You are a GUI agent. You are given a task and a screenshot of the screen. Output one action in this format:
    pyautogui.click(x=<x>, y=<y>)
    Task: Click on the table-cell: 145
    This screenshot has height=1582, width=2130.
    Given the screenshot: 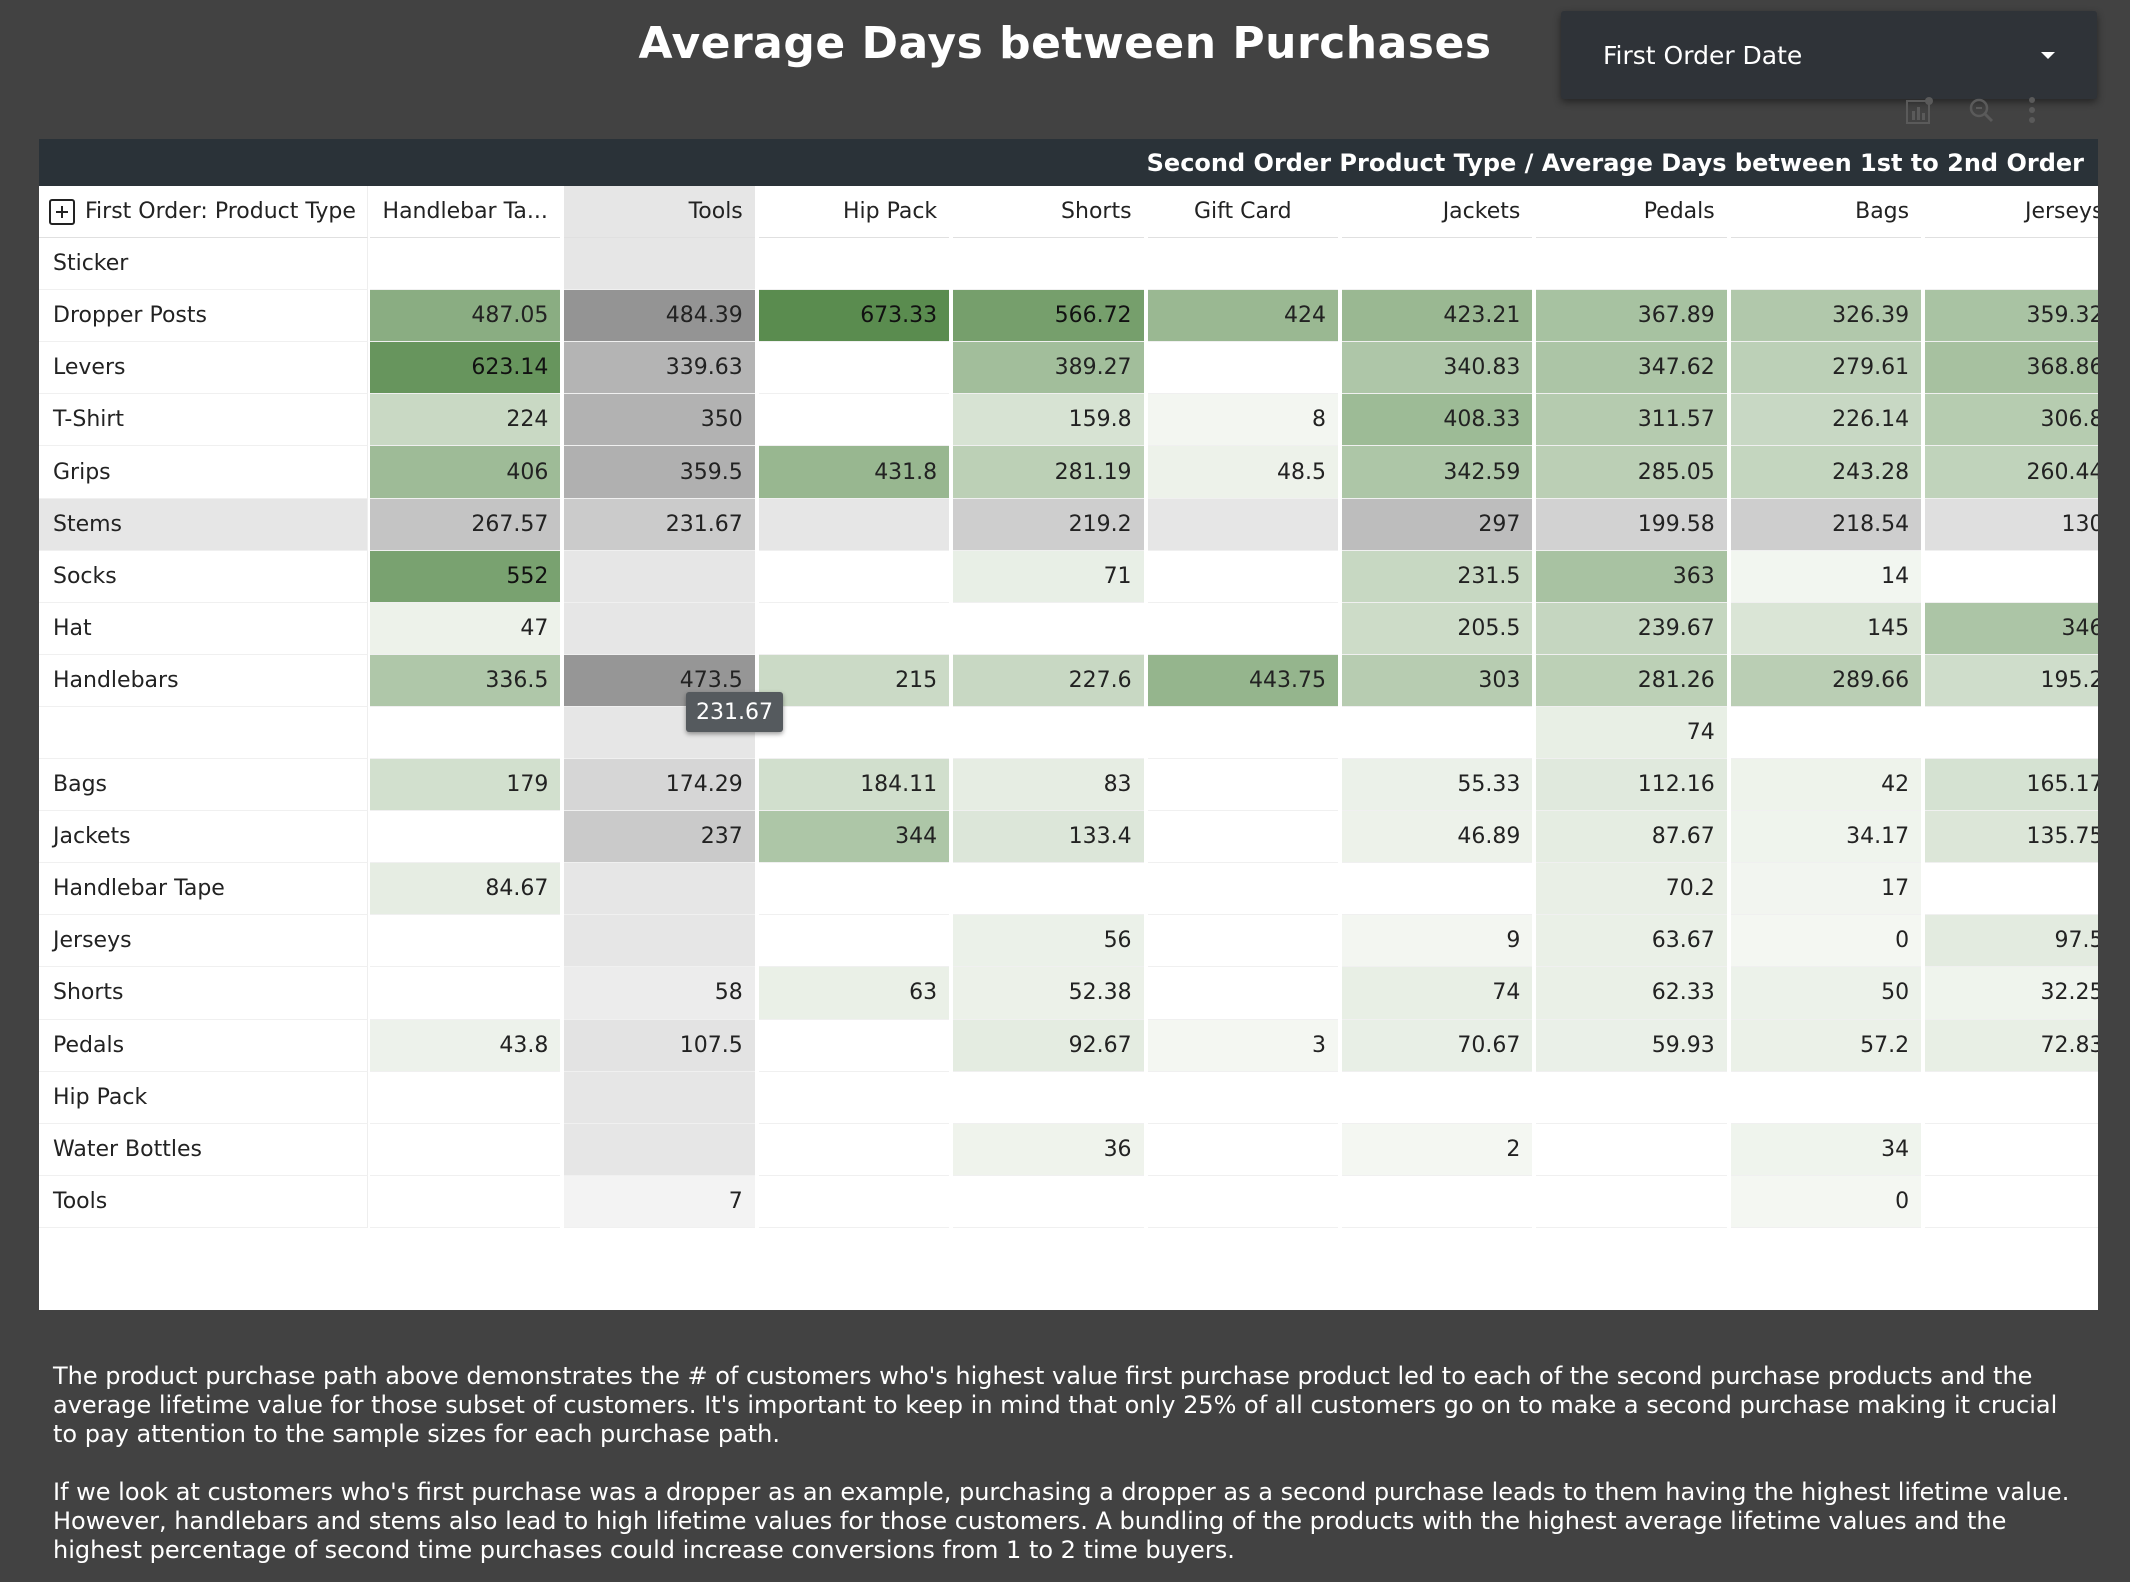 What is the action you would take?
    pyautogui.click(x=1826, y=628)
    